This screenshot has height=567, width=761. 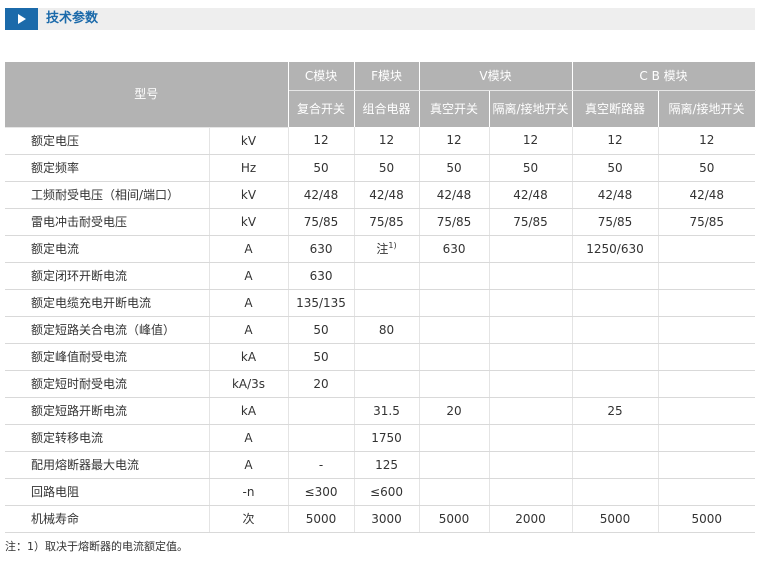 I want to click on param-name: 额定电压, so click(x=107, y=141).